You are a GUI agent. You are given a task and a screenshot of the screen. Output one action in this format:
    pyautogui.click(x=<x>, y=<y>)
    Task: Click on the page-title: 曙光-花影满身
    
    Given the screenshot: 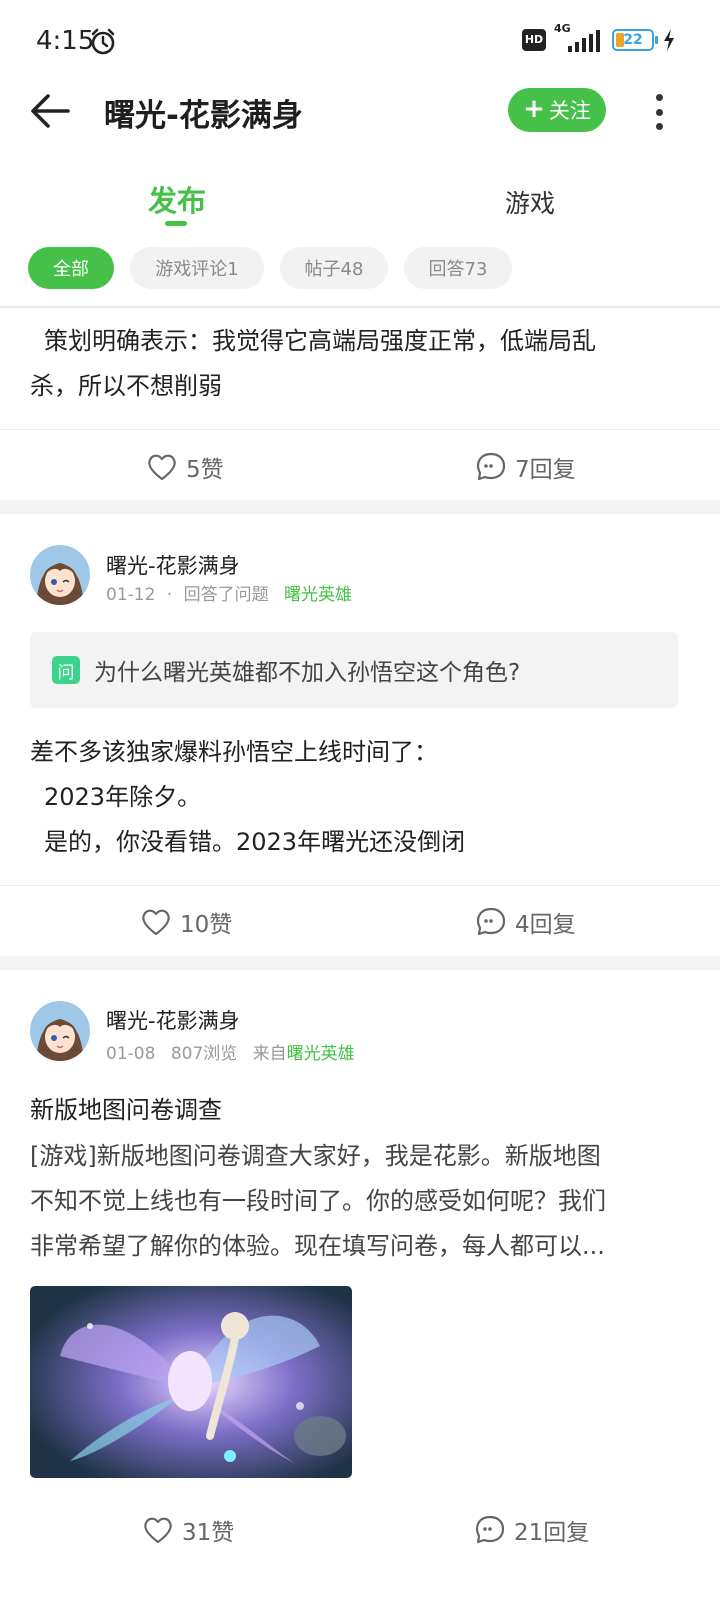 What is the action you would take?
    pyautogui.click(x=203, y=116)
    